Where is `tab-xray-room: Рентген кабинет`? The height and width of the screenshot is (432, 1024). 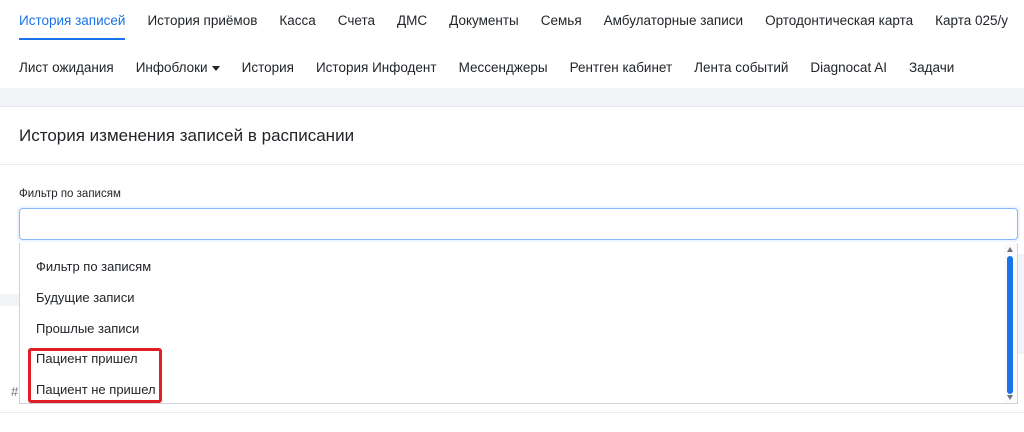
tab-xray-room: Рентген кабинет is located at coordinates (621, 67).